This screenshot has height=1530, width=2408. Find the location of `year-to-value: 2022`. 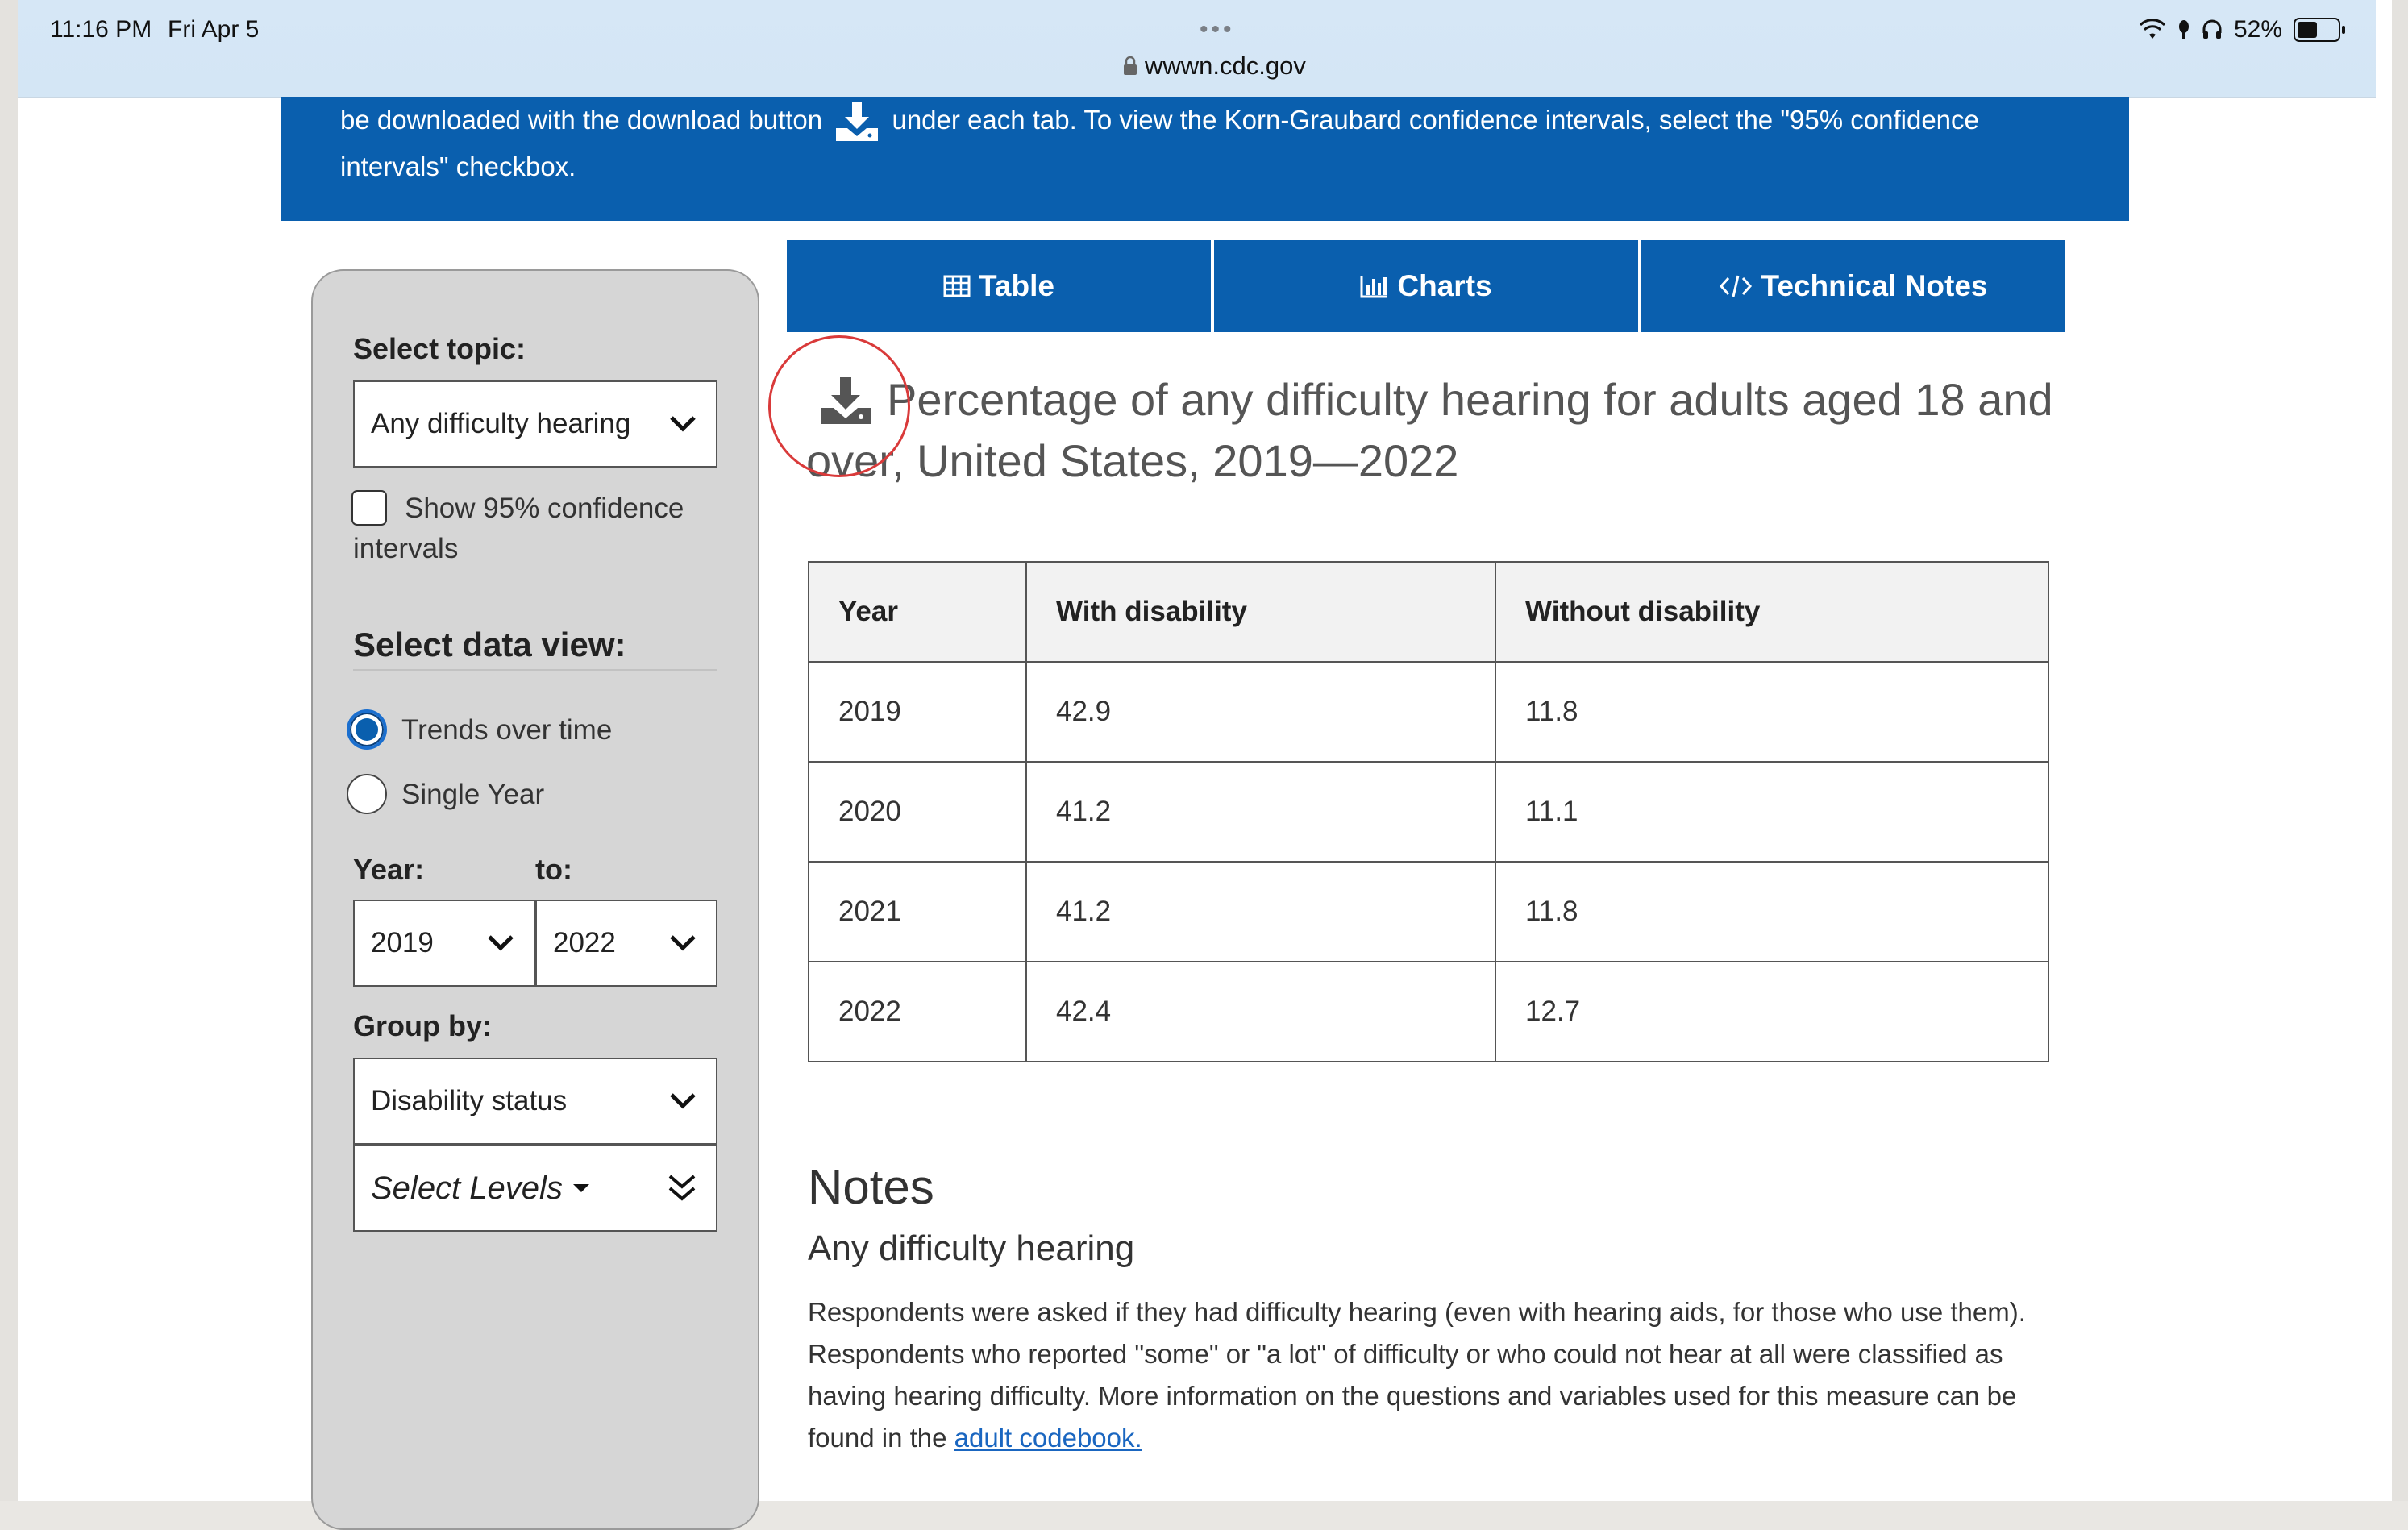

year-to-value: 2022 is located at coordinates (584, 942).